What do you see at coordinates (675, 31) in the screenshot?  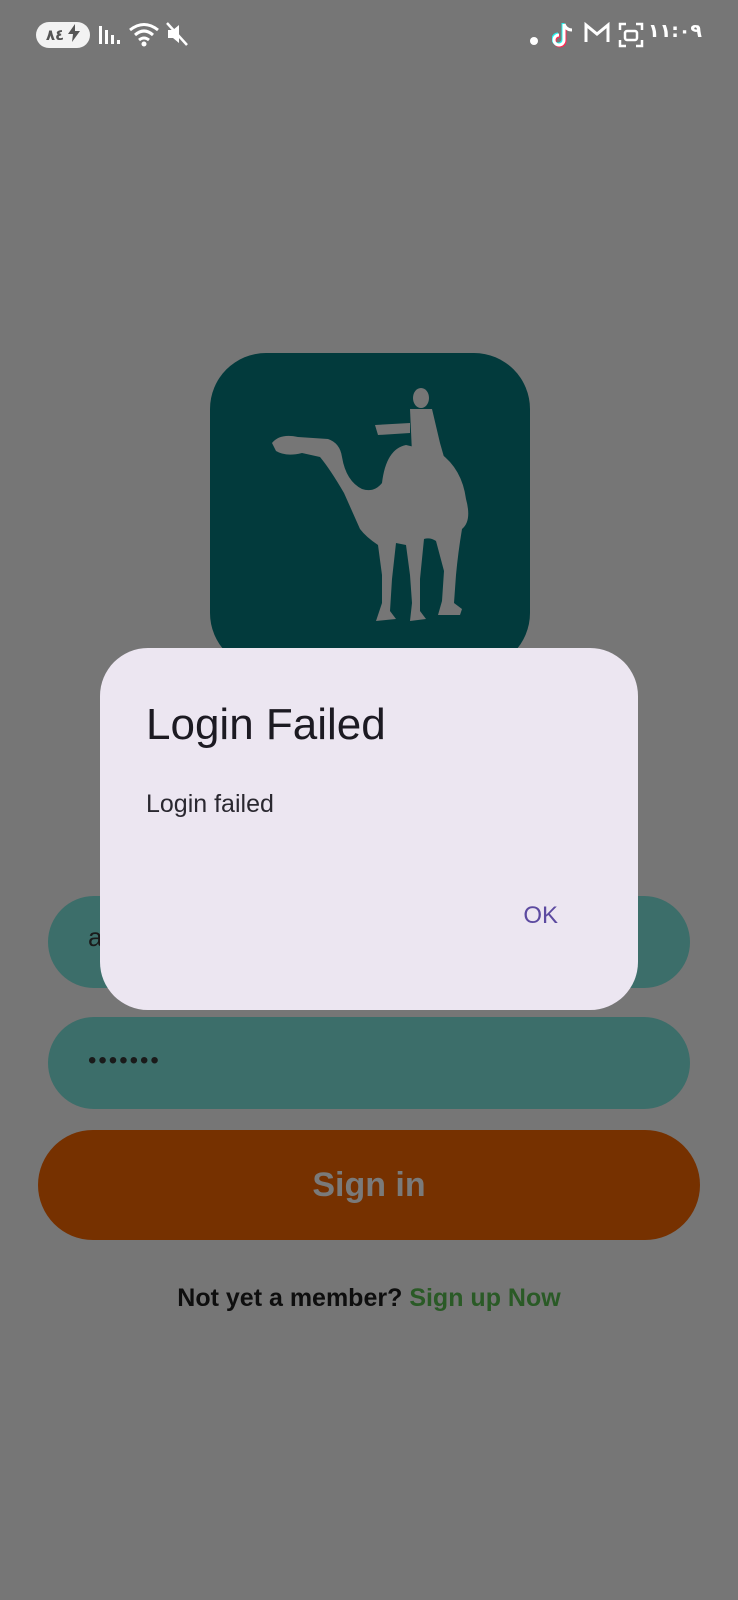 I see `status-time: ١١:٠٩` at bounding box center [675, 31].